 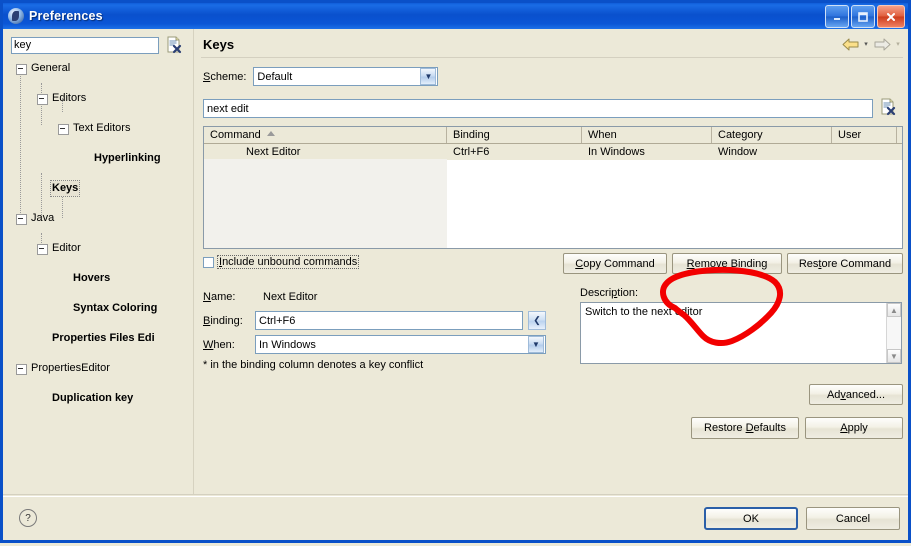 What do you see at coordinates (235, 135) in the screenshot?
I see `column-label: Command` at bounding box center [235, 135].